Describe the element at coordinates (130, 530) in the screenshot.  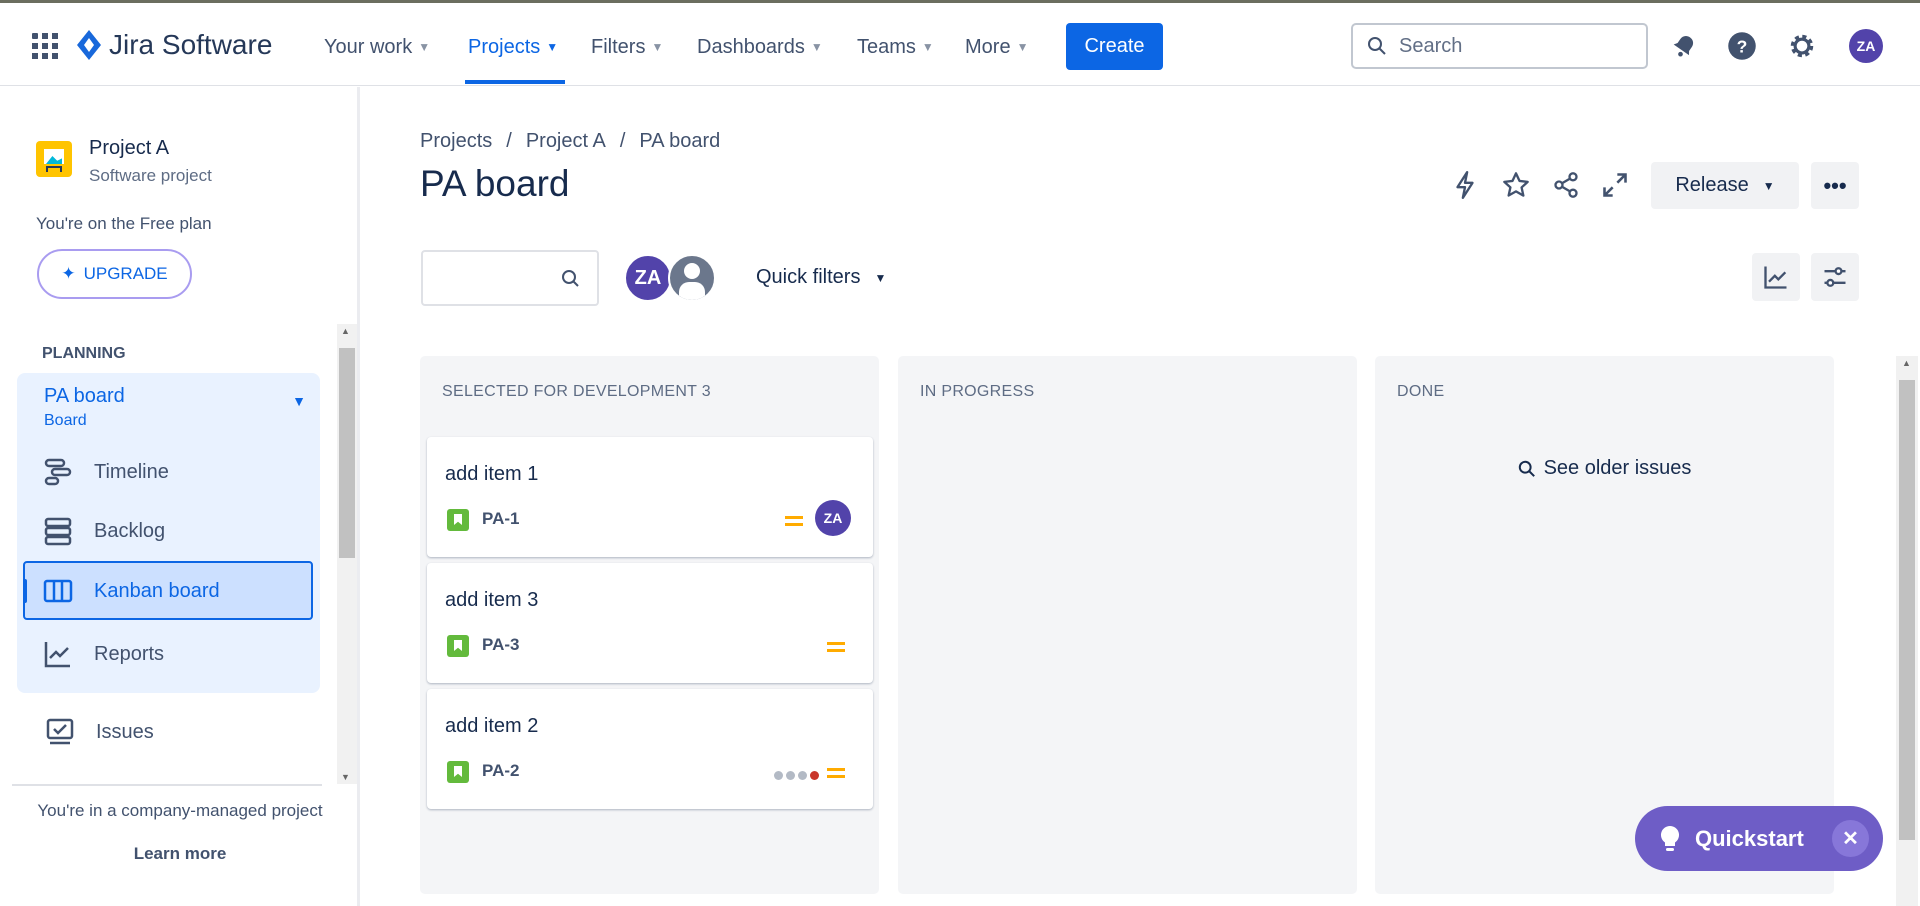
I see `sidebar-item-label: Backlog` at that location.